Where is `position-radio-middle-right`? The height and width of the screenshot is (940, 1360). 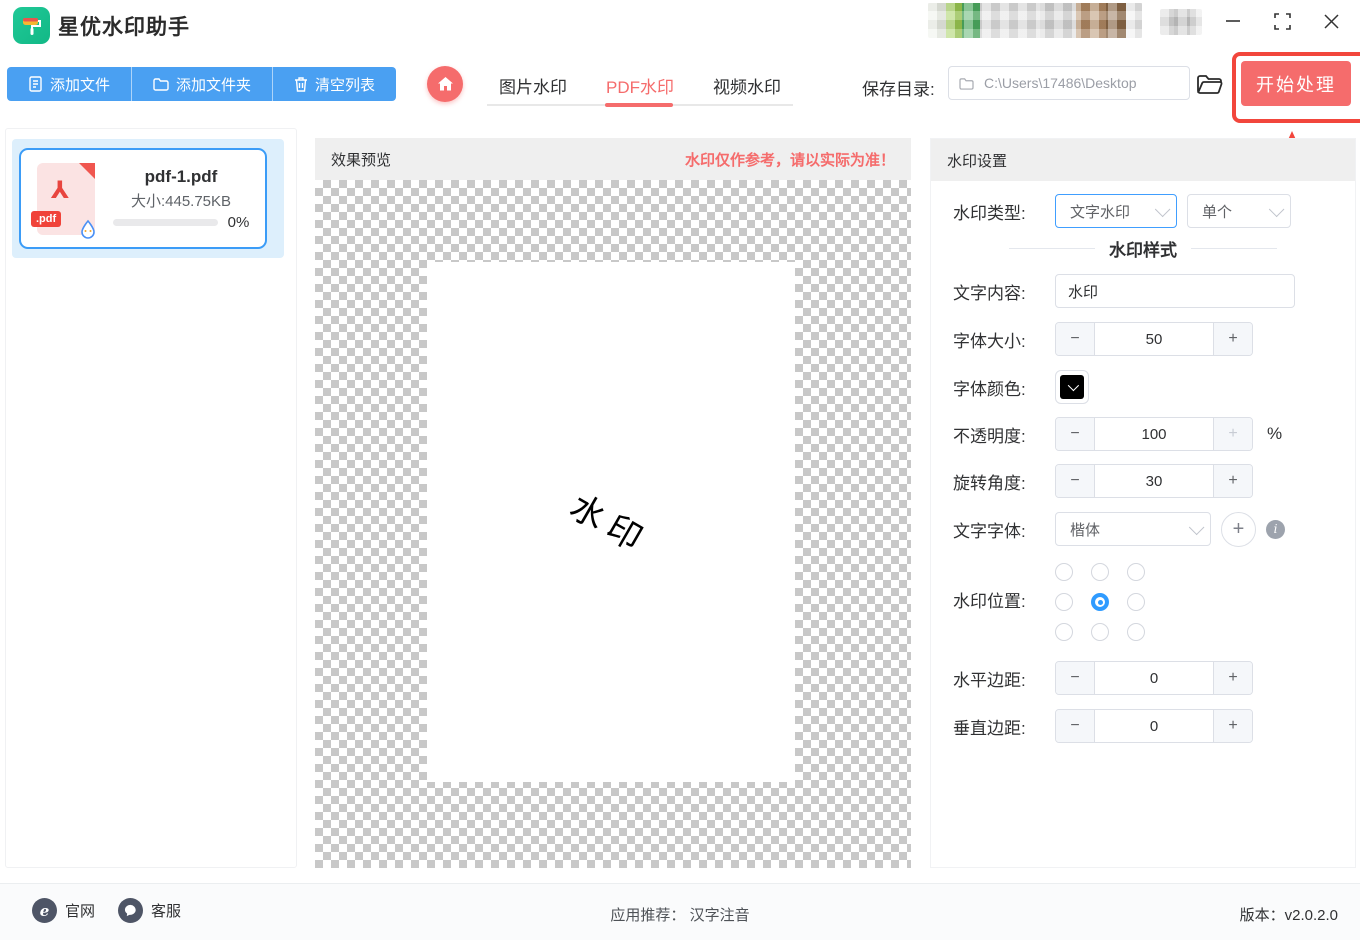
position-radio-middle-right is located at coordinates (1136, 602).